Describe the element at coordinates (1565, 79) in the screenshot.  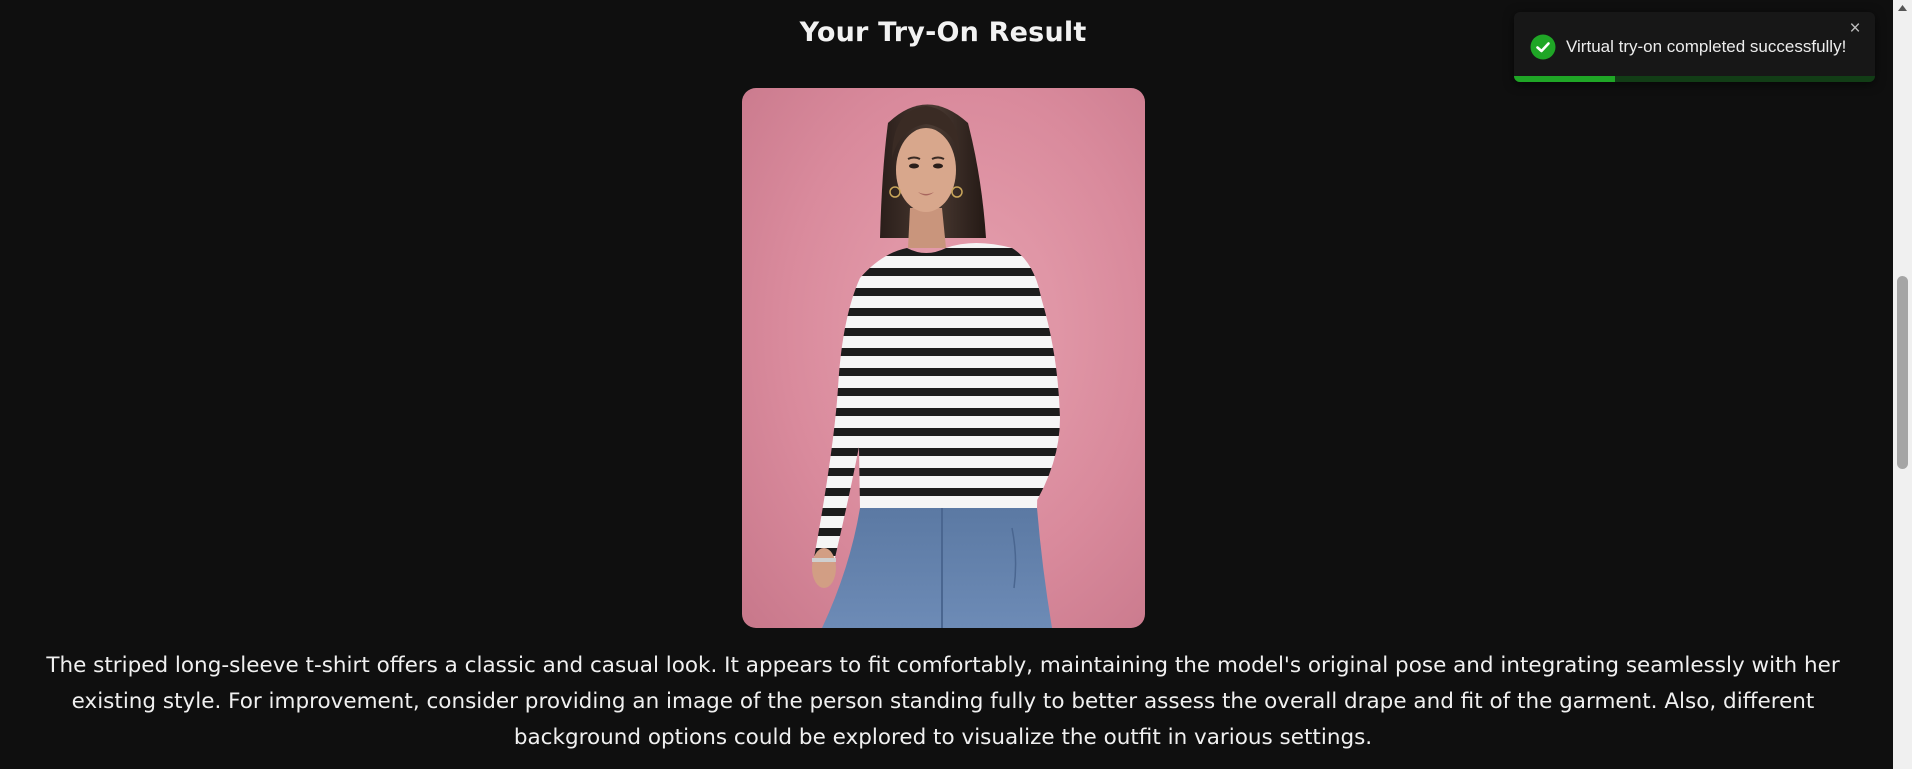
I see `toast-progress-fill` at that location.